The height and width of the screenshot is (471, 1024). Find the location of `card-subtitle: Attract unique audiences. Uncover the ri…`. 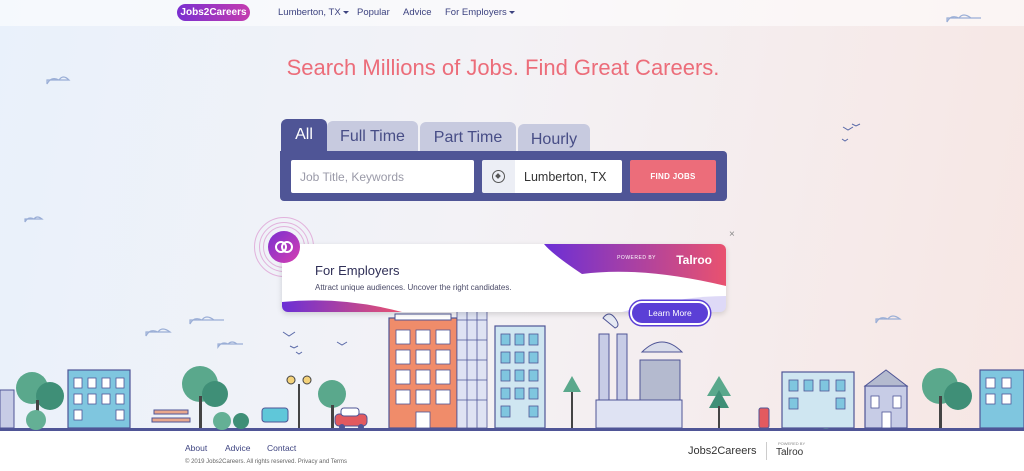

card-subtitle: Attract unique audiences. Uncover the ri… is located at coordinates (413, 287).